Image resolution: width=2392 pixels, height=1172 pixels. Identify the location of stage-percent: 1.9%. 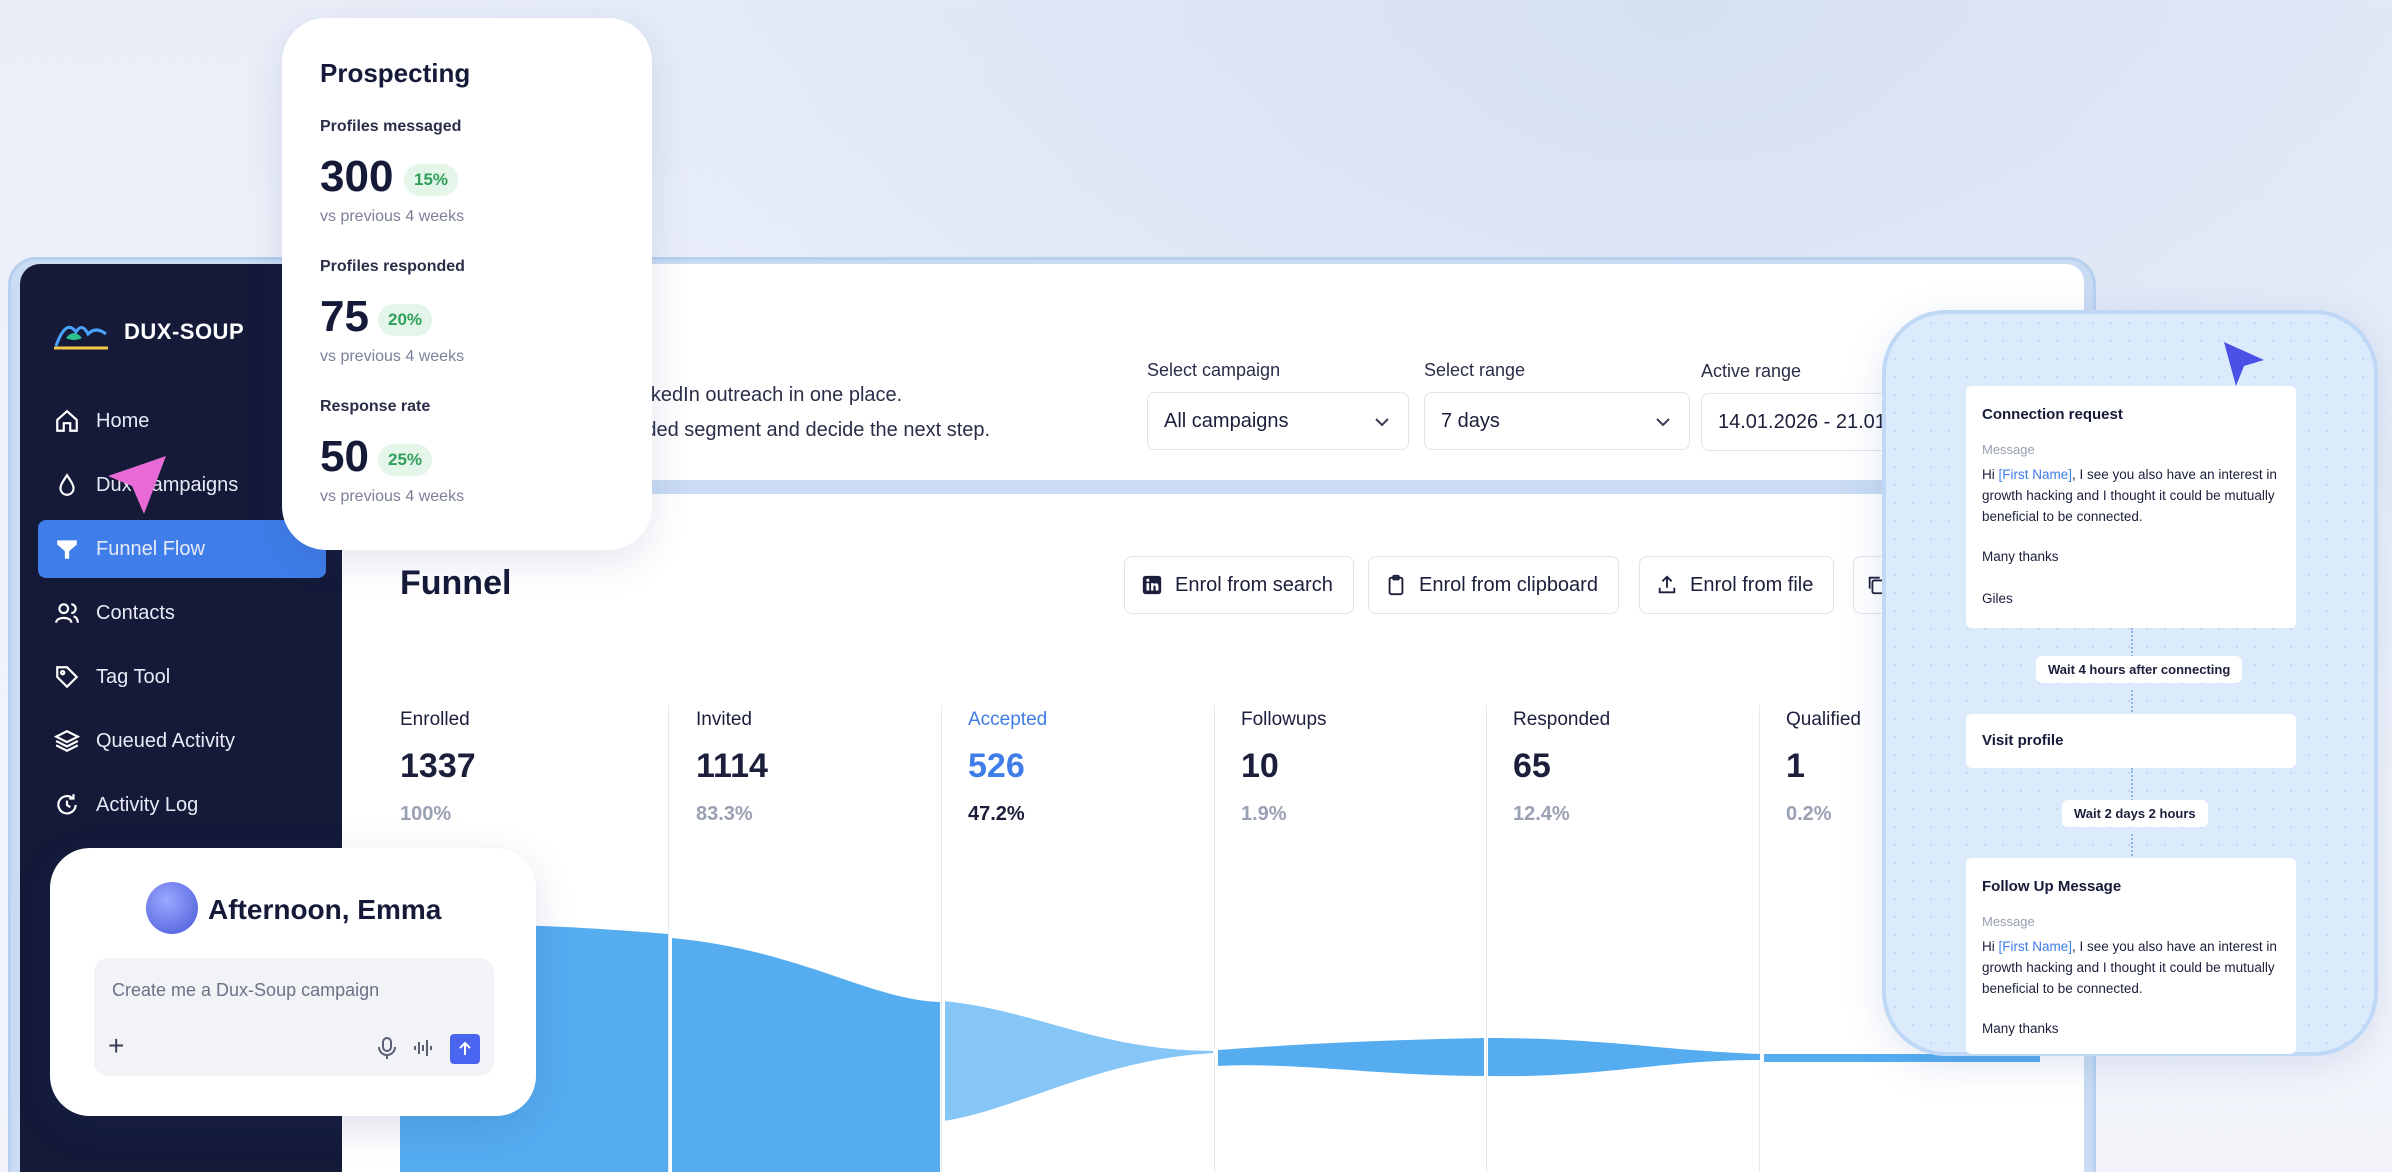
(1264, 814).